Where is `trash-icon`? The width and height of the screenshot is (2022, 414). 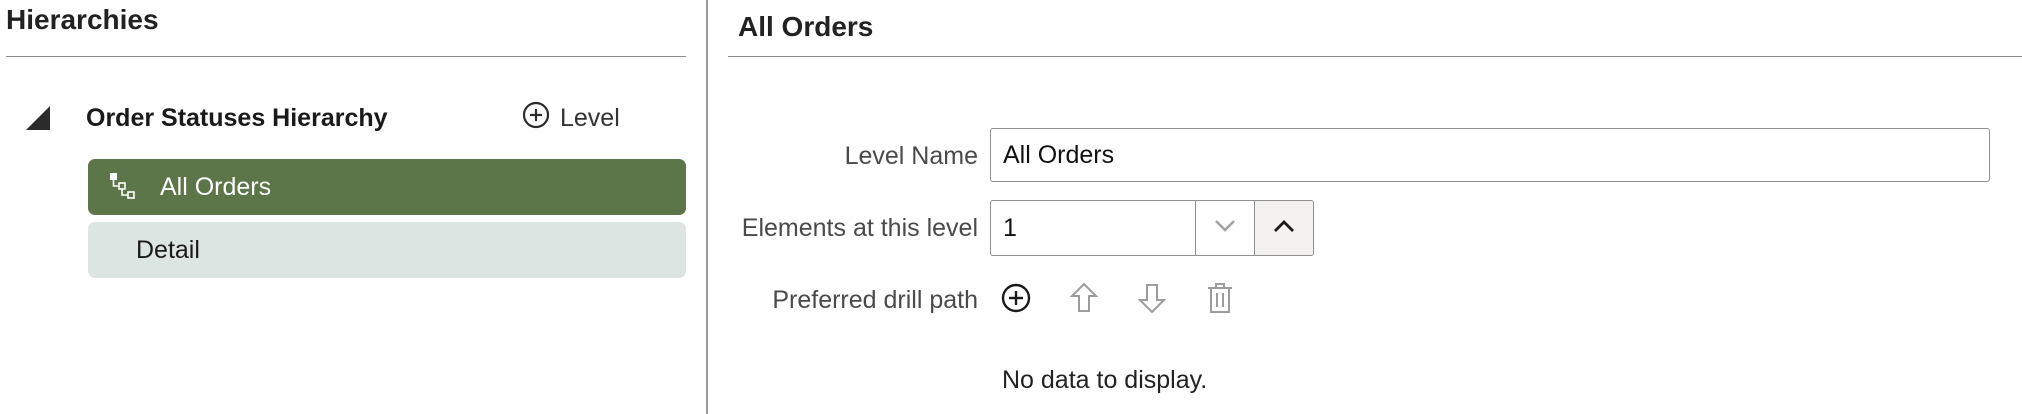 trash-icon is located at coordinates (1220, 300).